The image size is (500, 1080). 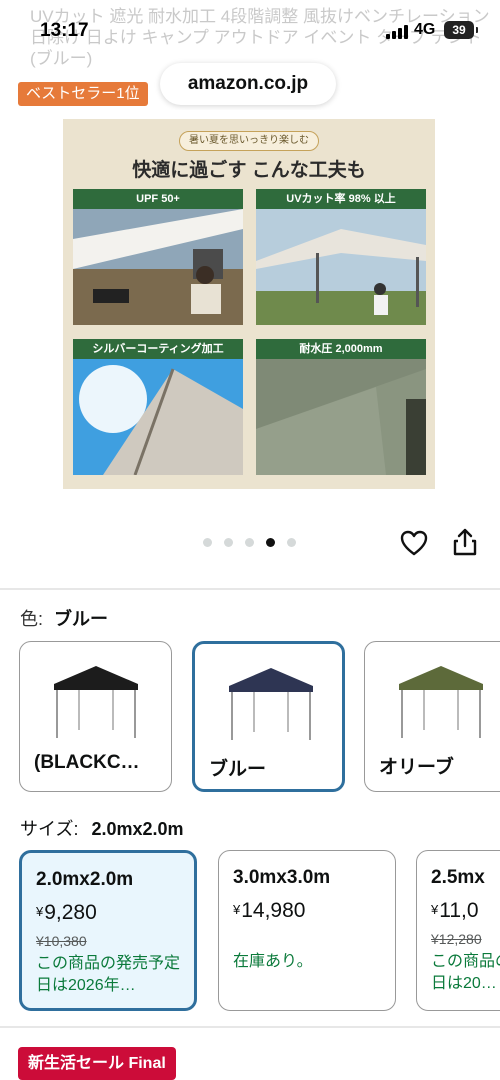 I want to click on color-option-blue: ブルー, so click(x=268, y=716).